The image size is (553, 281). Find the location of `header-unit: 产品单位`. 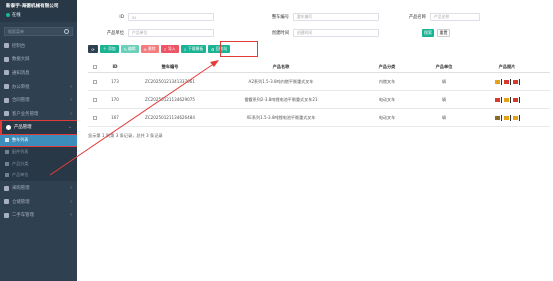

header-unit: 产品单位 is located at coordinates (444, 67).